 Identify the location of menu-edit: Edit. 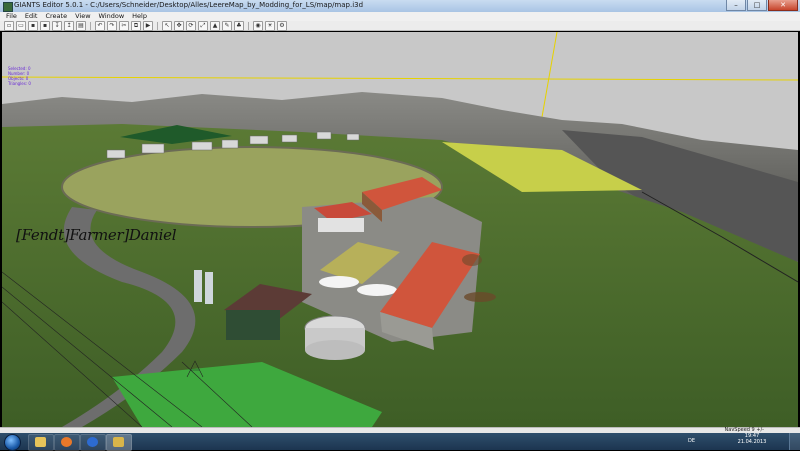
(31, 16).